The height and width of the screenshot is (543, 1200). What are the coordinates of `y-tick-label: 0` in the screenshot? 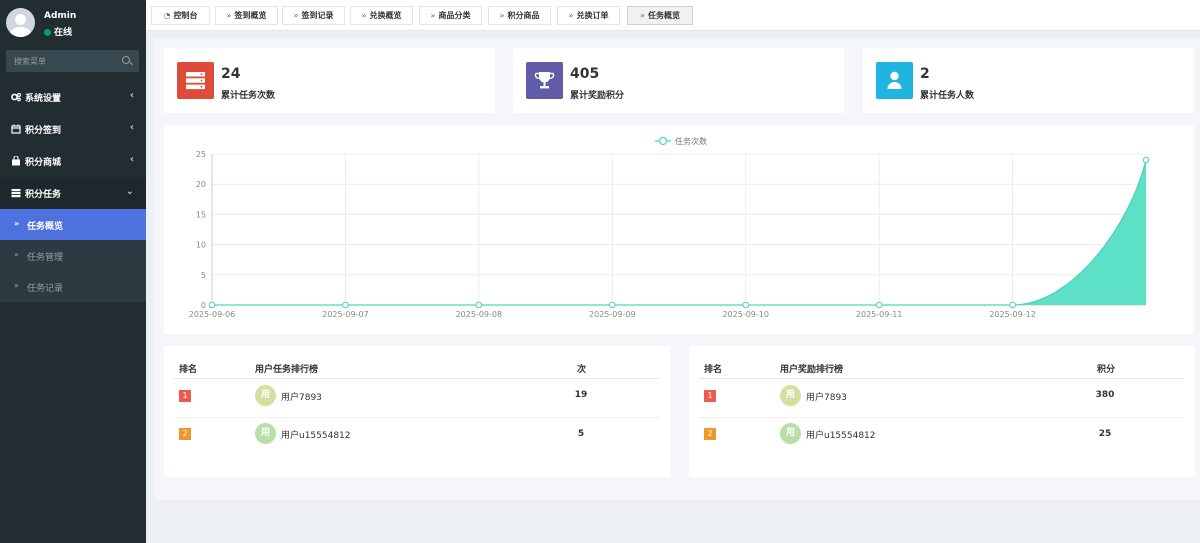 It's located at (203, 305).